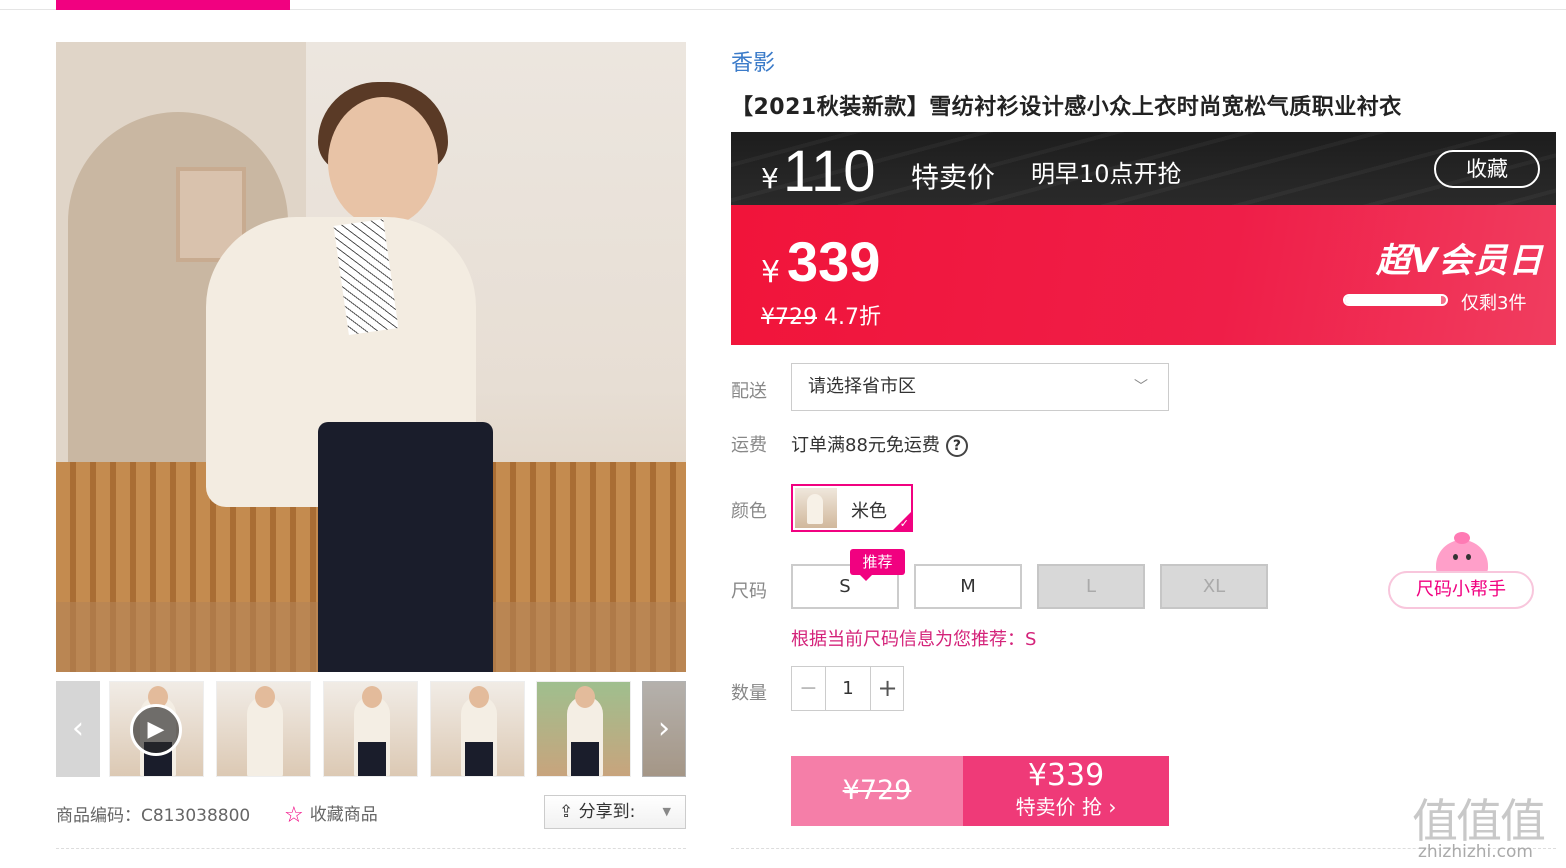 The width and height of the screenshot is (1566, 868). I want to click on event-label: 超V会员日, so click(1460, 261).